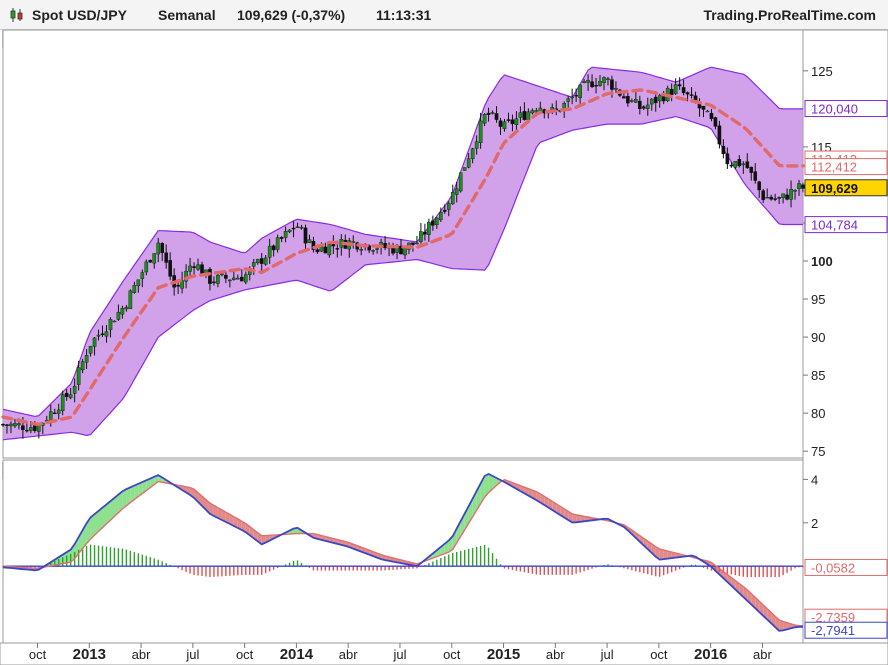 The height and width of the screenshot is (665, 888). Describe the element at coordinates (173, 470) in the screenshot. I see `legend-macd: MACD (12 26 9)` at that location.